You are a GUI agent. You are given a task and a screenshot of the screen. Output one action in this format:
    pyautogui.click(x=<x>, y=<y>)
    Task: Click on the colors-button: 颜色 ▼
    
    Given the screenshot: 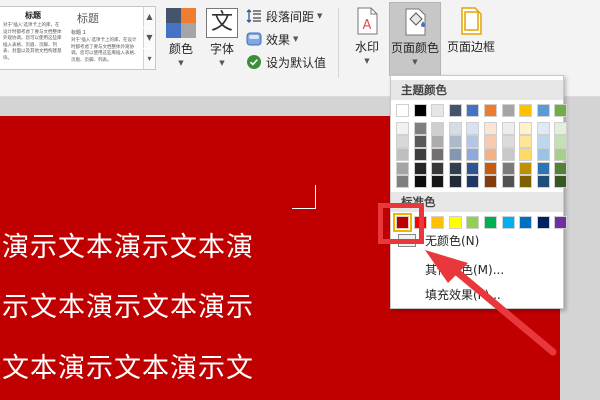 What is the action you would take?
    pyautogui.click(x=181, y=37)
    